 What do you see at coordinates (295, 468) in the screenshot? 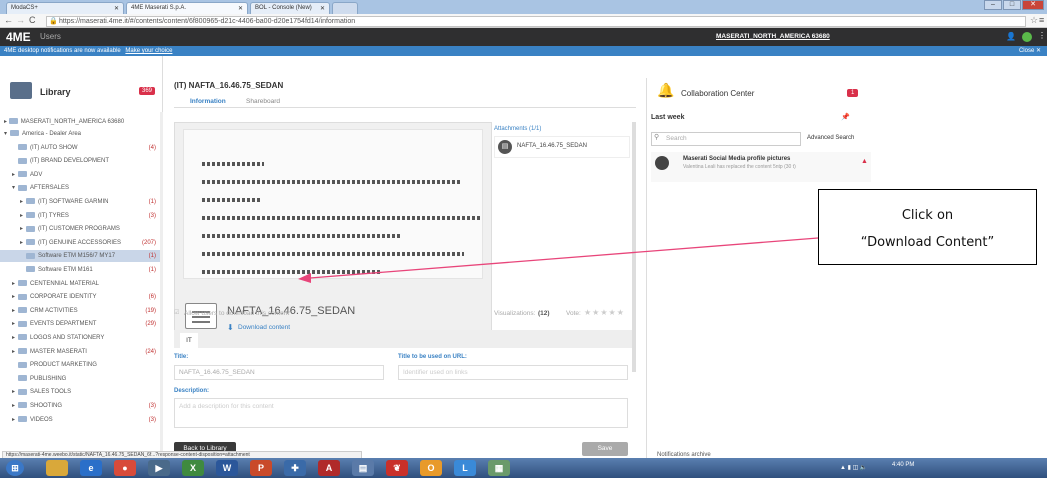
I see `app-icon: ✚` at bounding box center [295, 468].